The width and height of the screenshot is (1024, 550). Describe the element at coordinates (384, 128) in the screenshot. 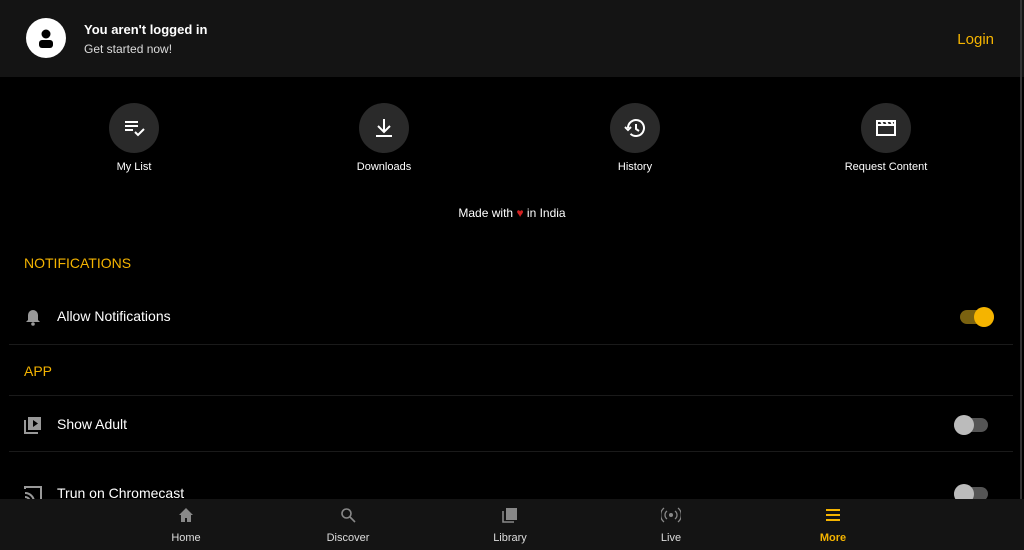

I see `download-icon` at that location.